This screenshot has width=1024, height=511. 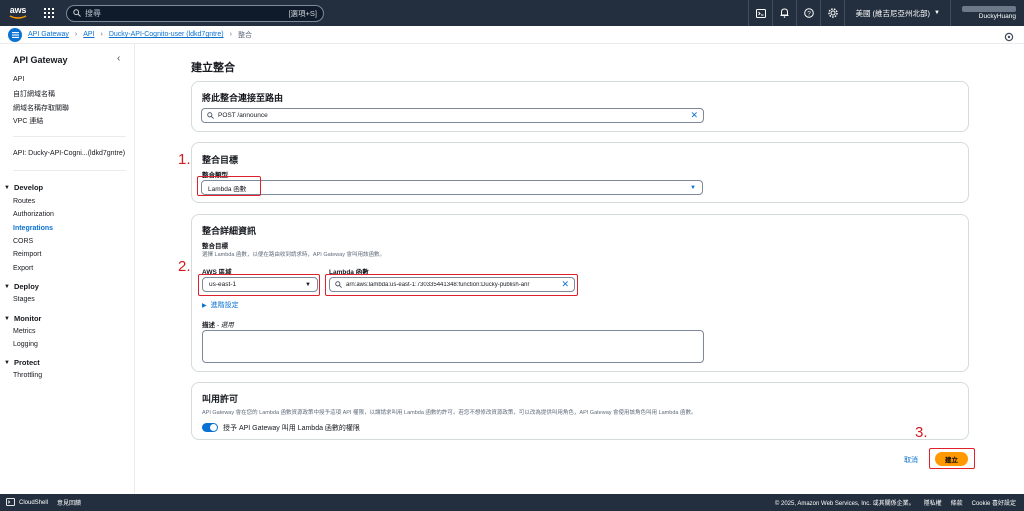 What do you see at coordinates (452, 115) in the screenshot?
I see `route-search-input: POST /announce ✕` at bounding box center [452, 115].